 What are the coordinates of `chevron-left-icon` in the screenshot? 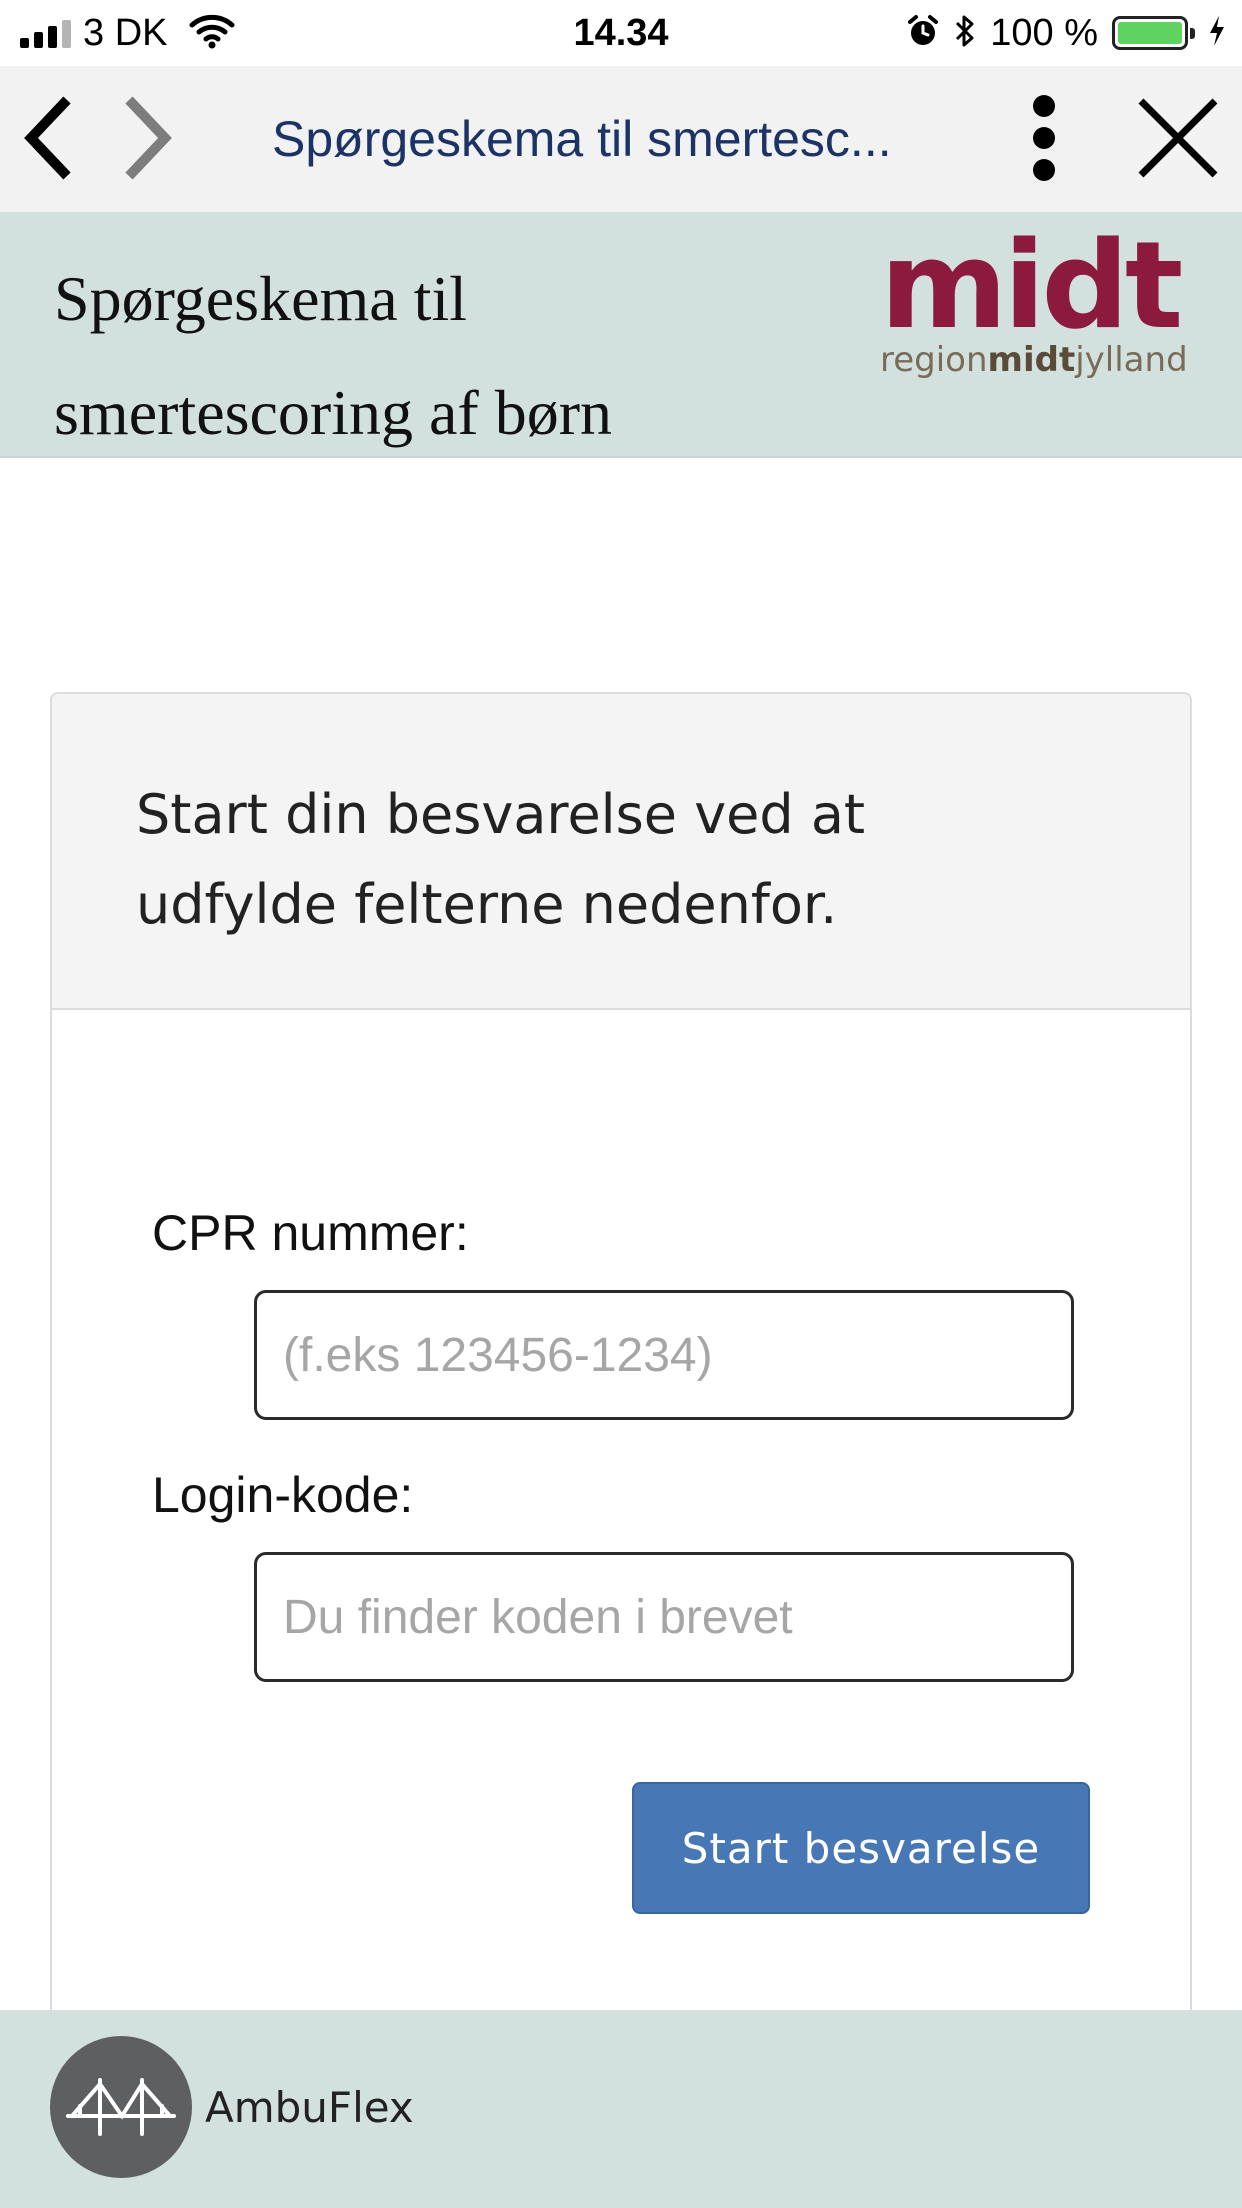 It's located at (47, 138).